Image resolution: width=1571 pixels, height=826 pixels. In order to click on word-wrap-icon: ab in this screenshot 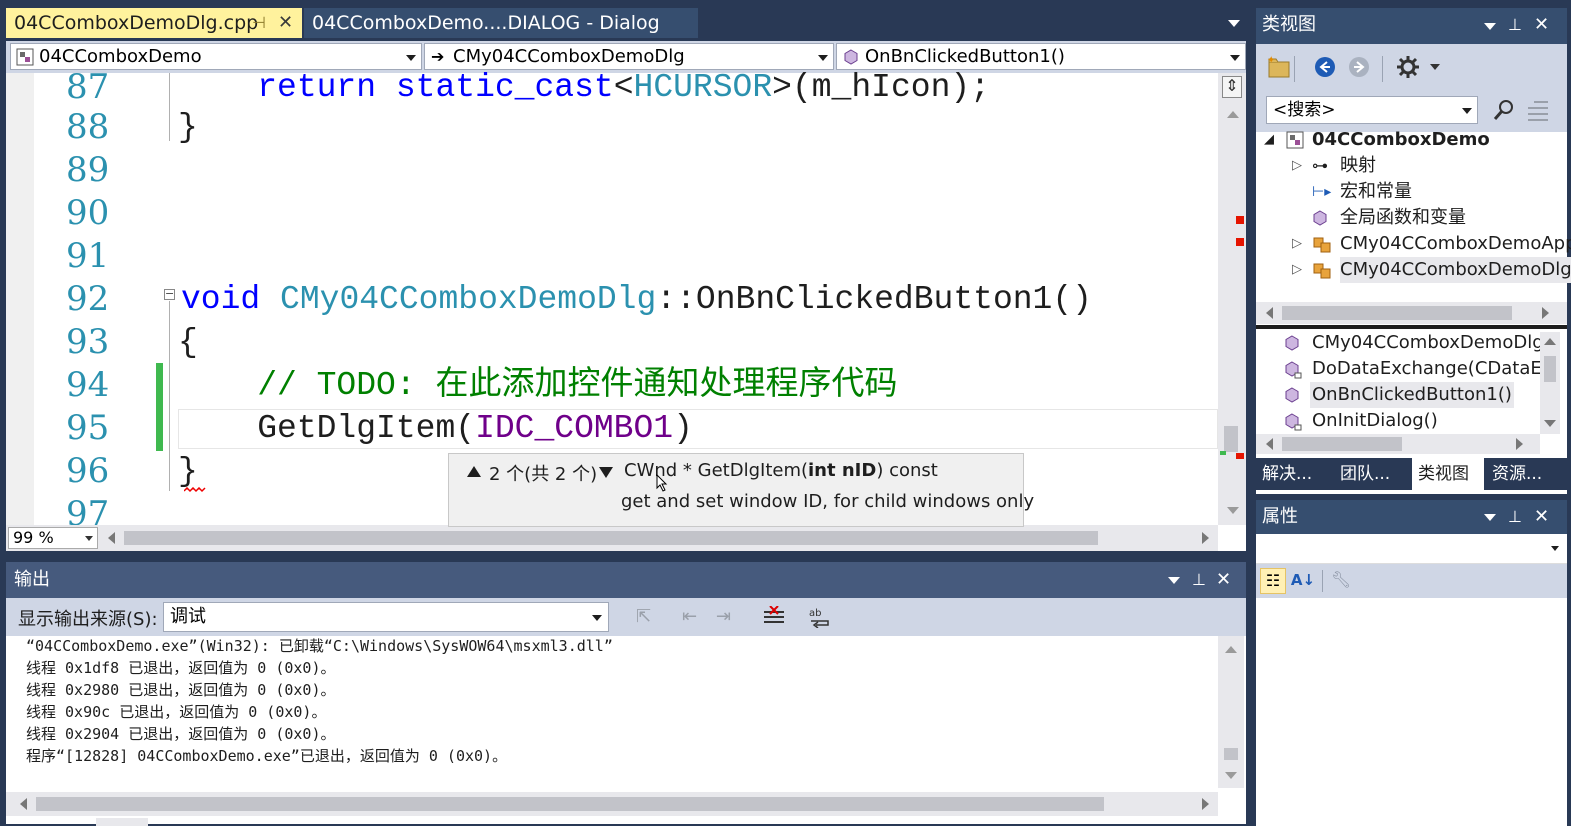, I will do `click(820, 617)`.